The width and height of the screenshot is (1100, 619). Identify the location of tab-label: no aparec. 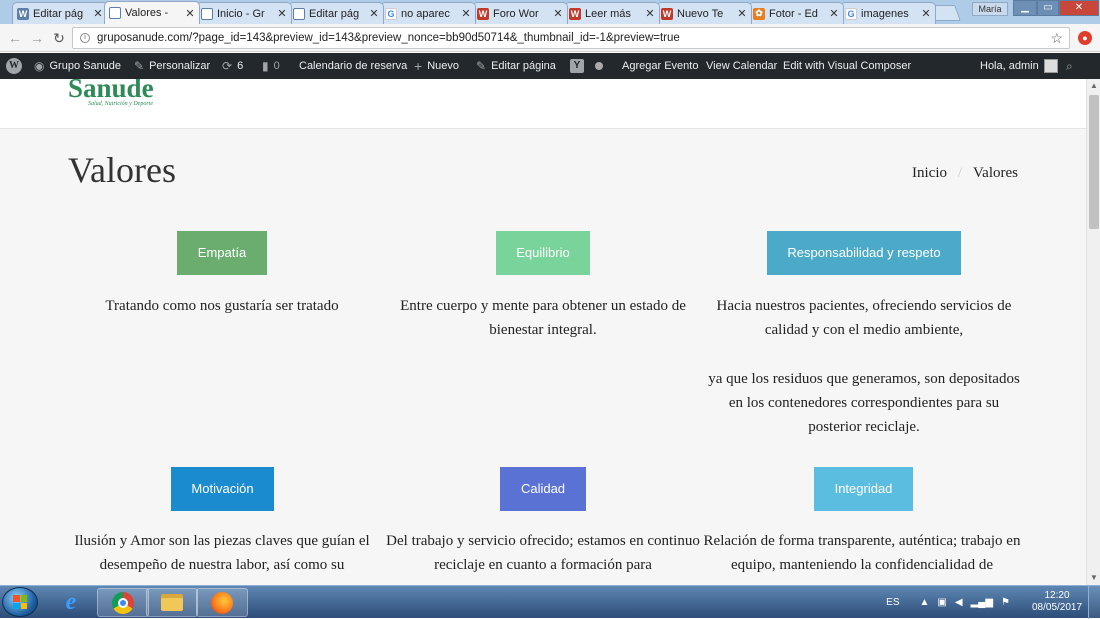
(425, 13).